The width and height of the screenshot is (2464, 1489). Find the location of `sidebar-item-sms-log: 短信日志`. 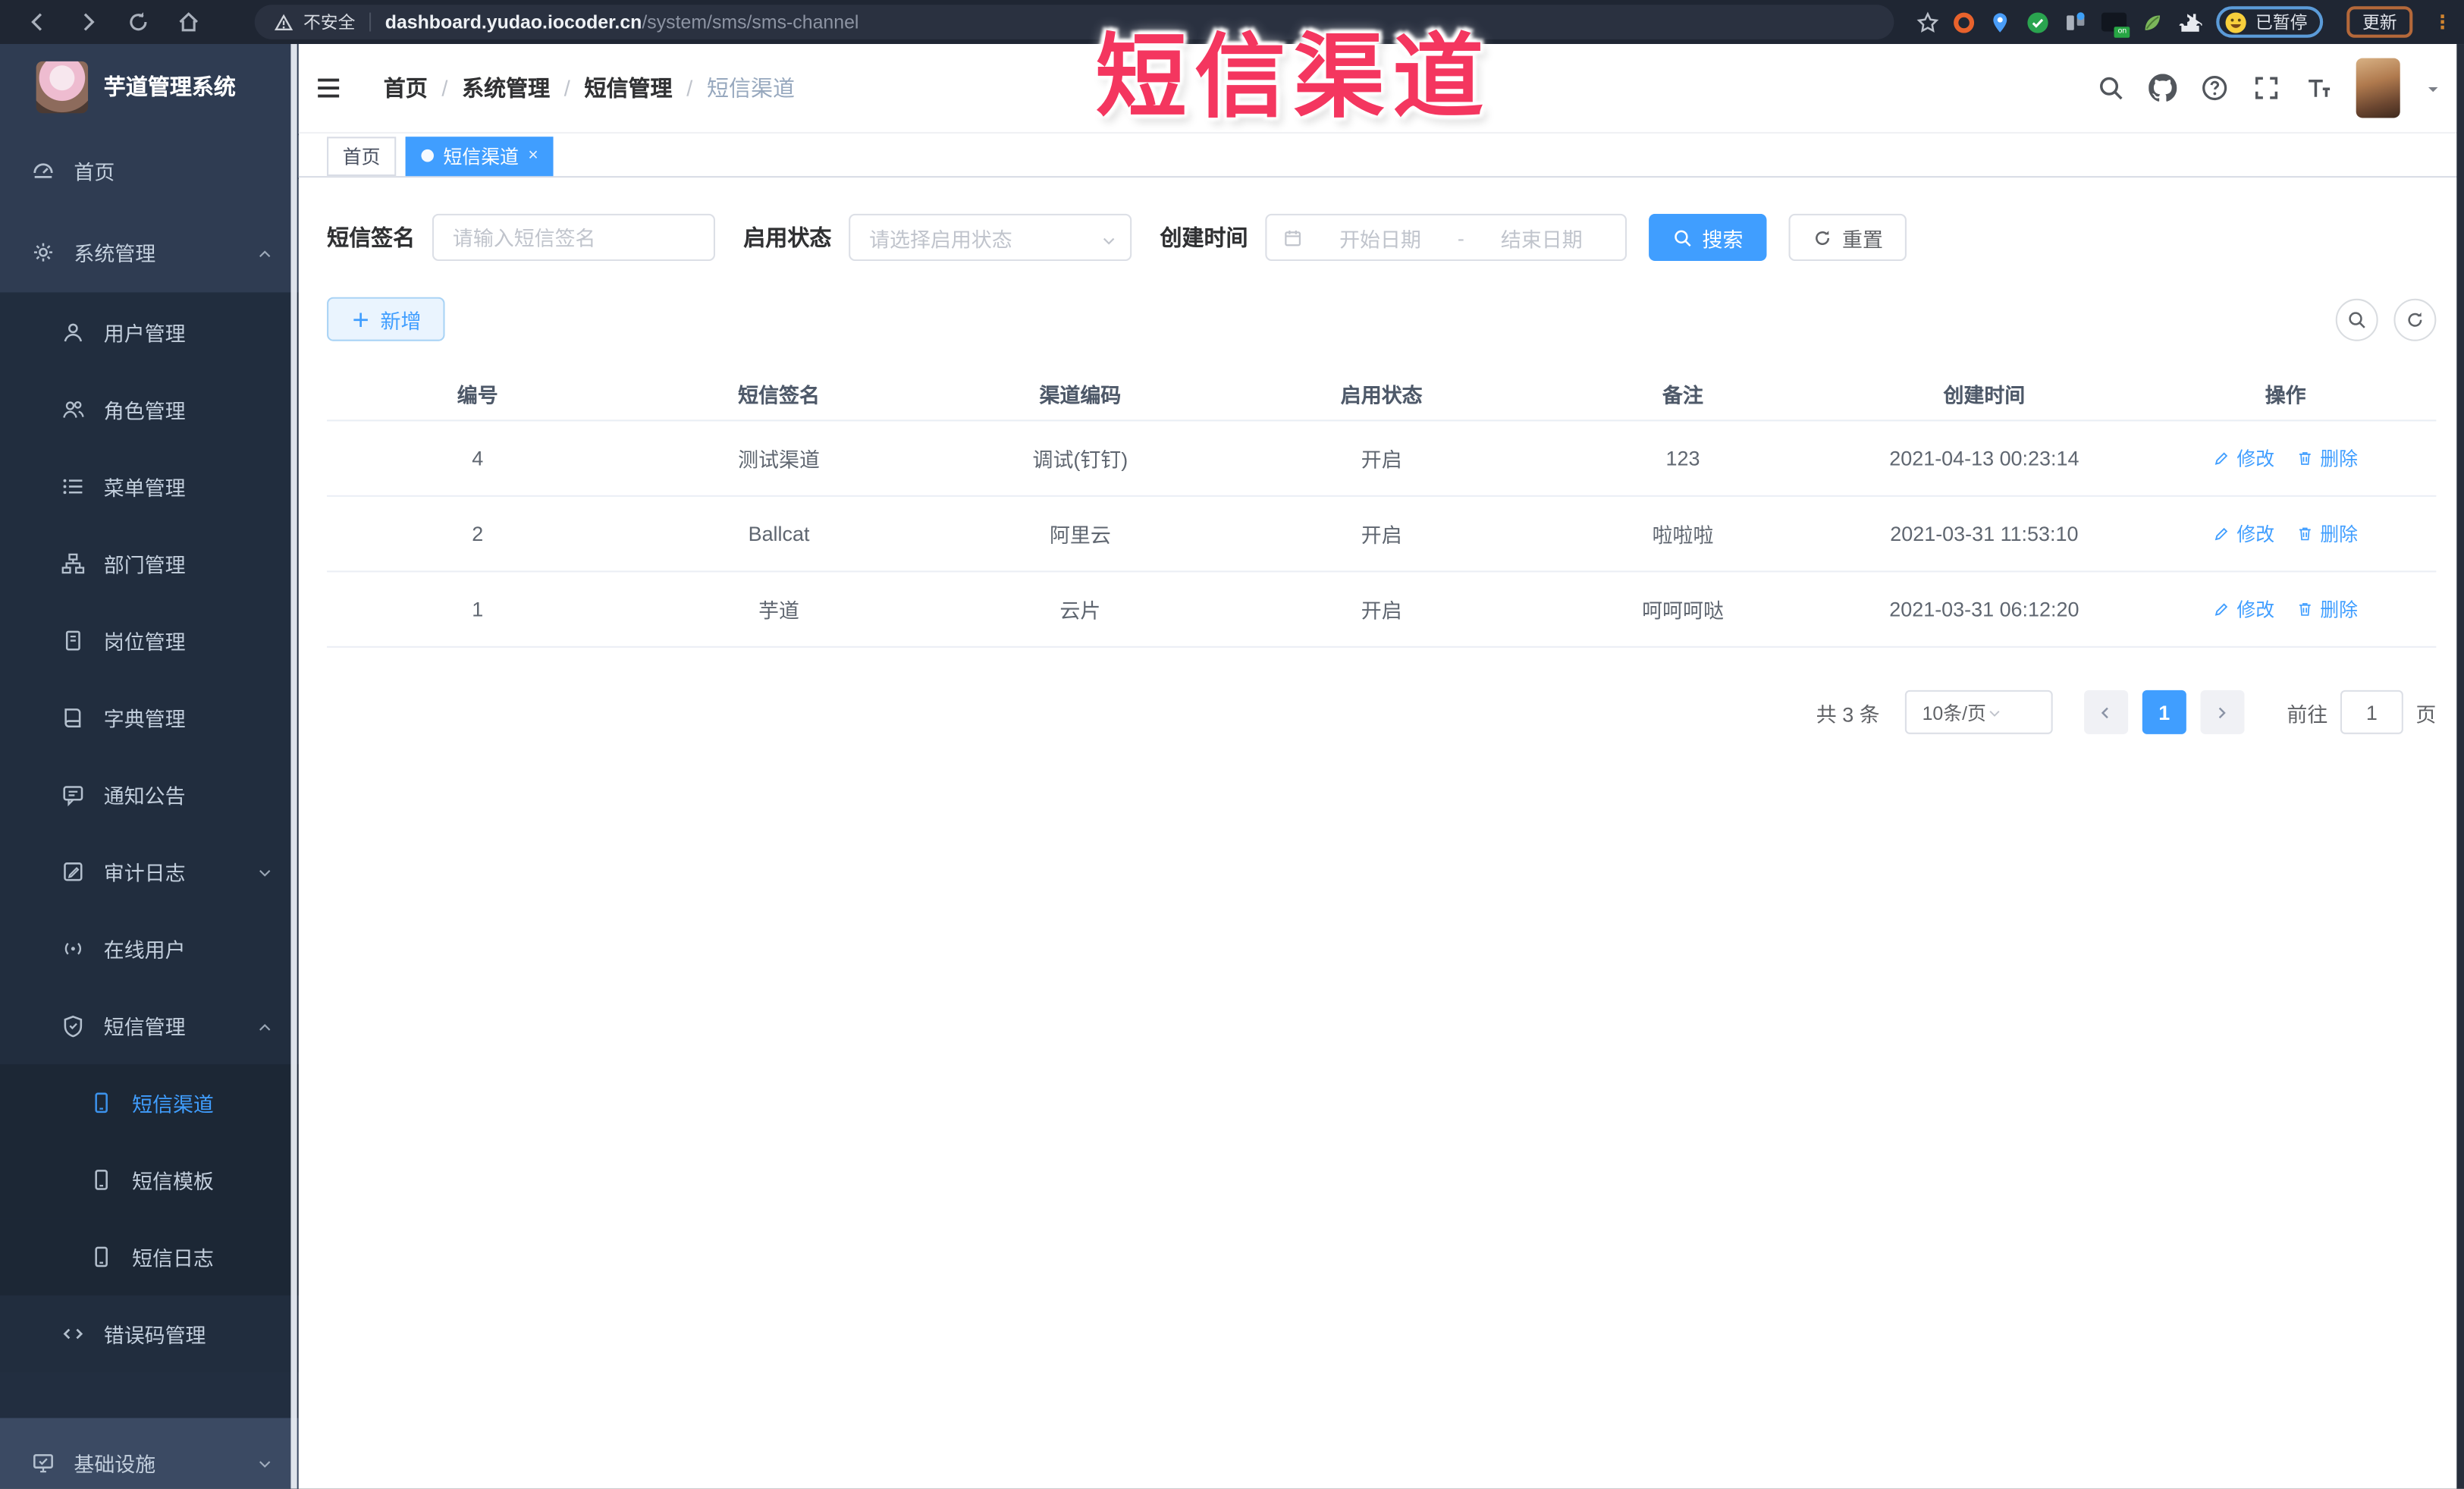

sidebar-item-sms-log: 短信日志 is located at coordinates (149, 1257).